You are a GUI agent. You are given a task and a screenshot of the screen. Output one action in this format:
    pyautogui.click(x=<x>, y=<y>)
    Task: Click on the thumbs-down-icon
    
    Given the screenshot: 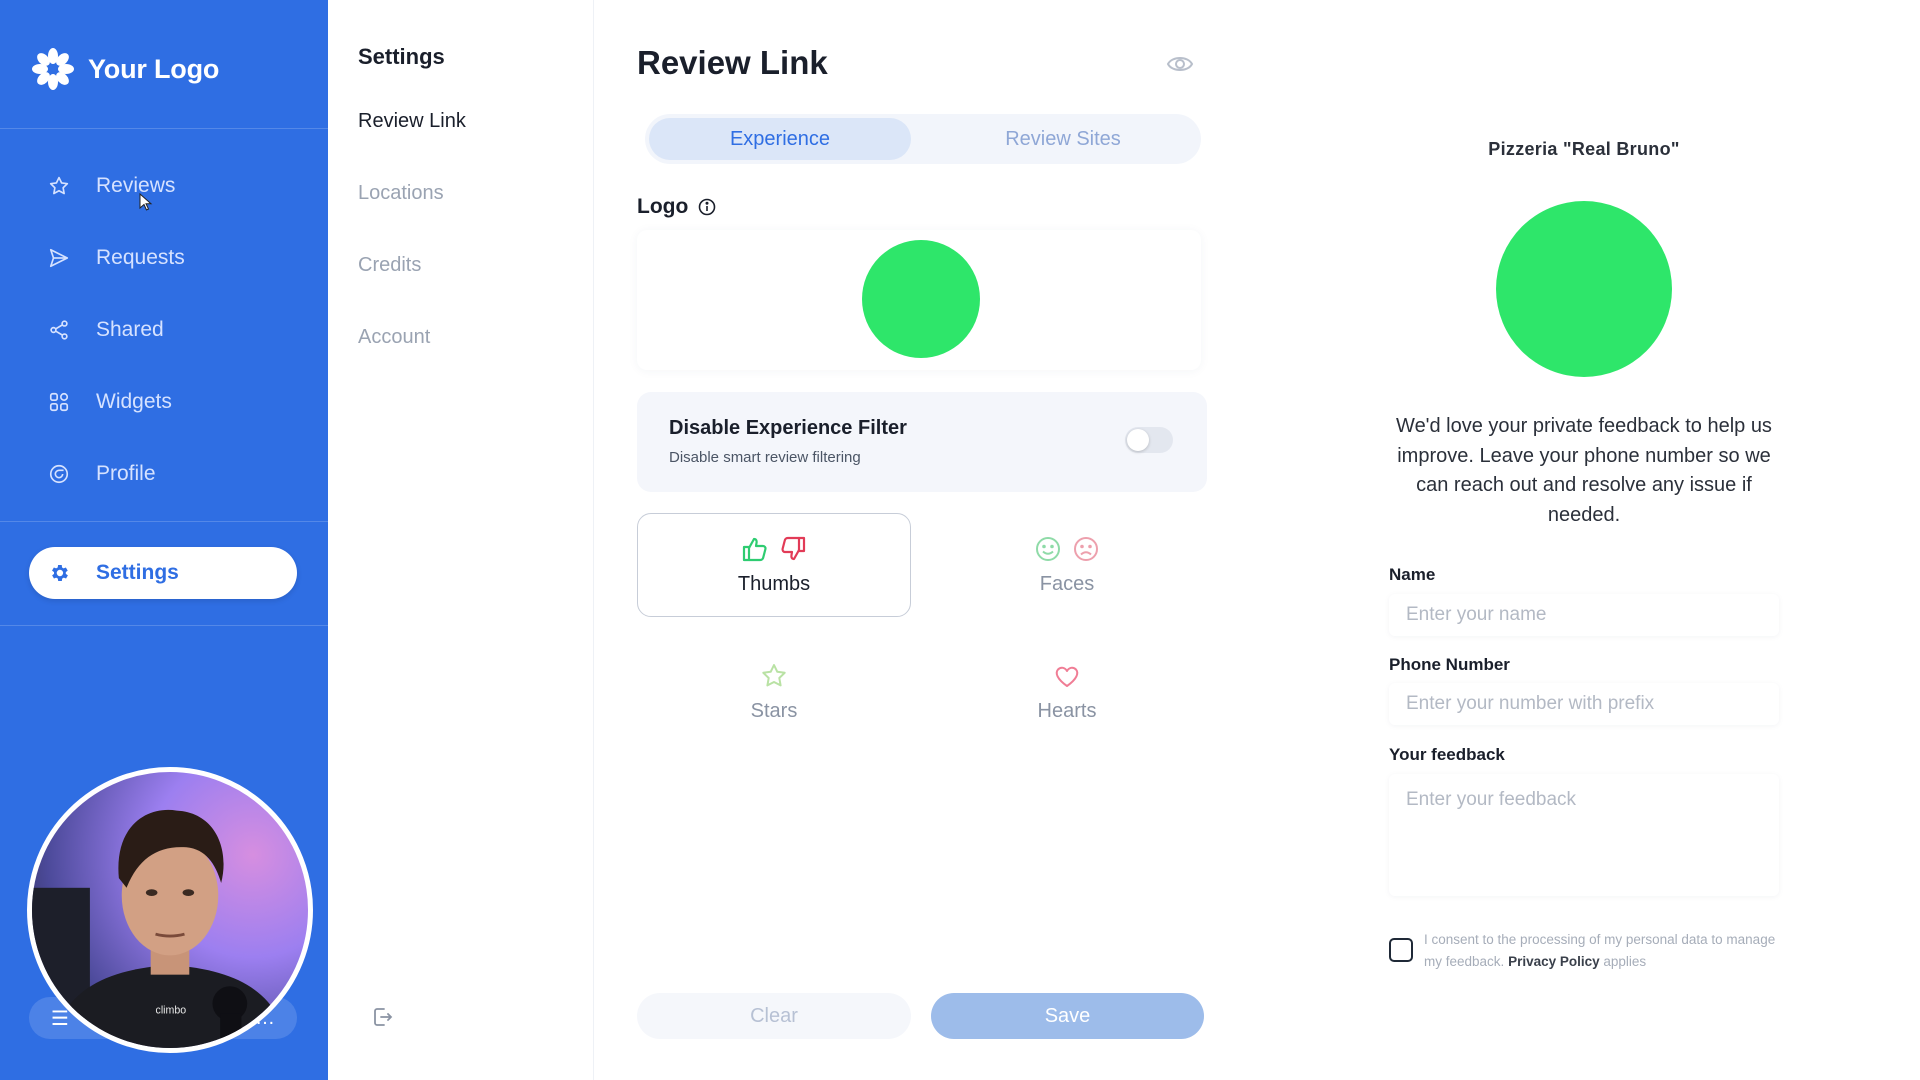 What is the action you would take?
    pyautogui.click(x=793, y=548)
    